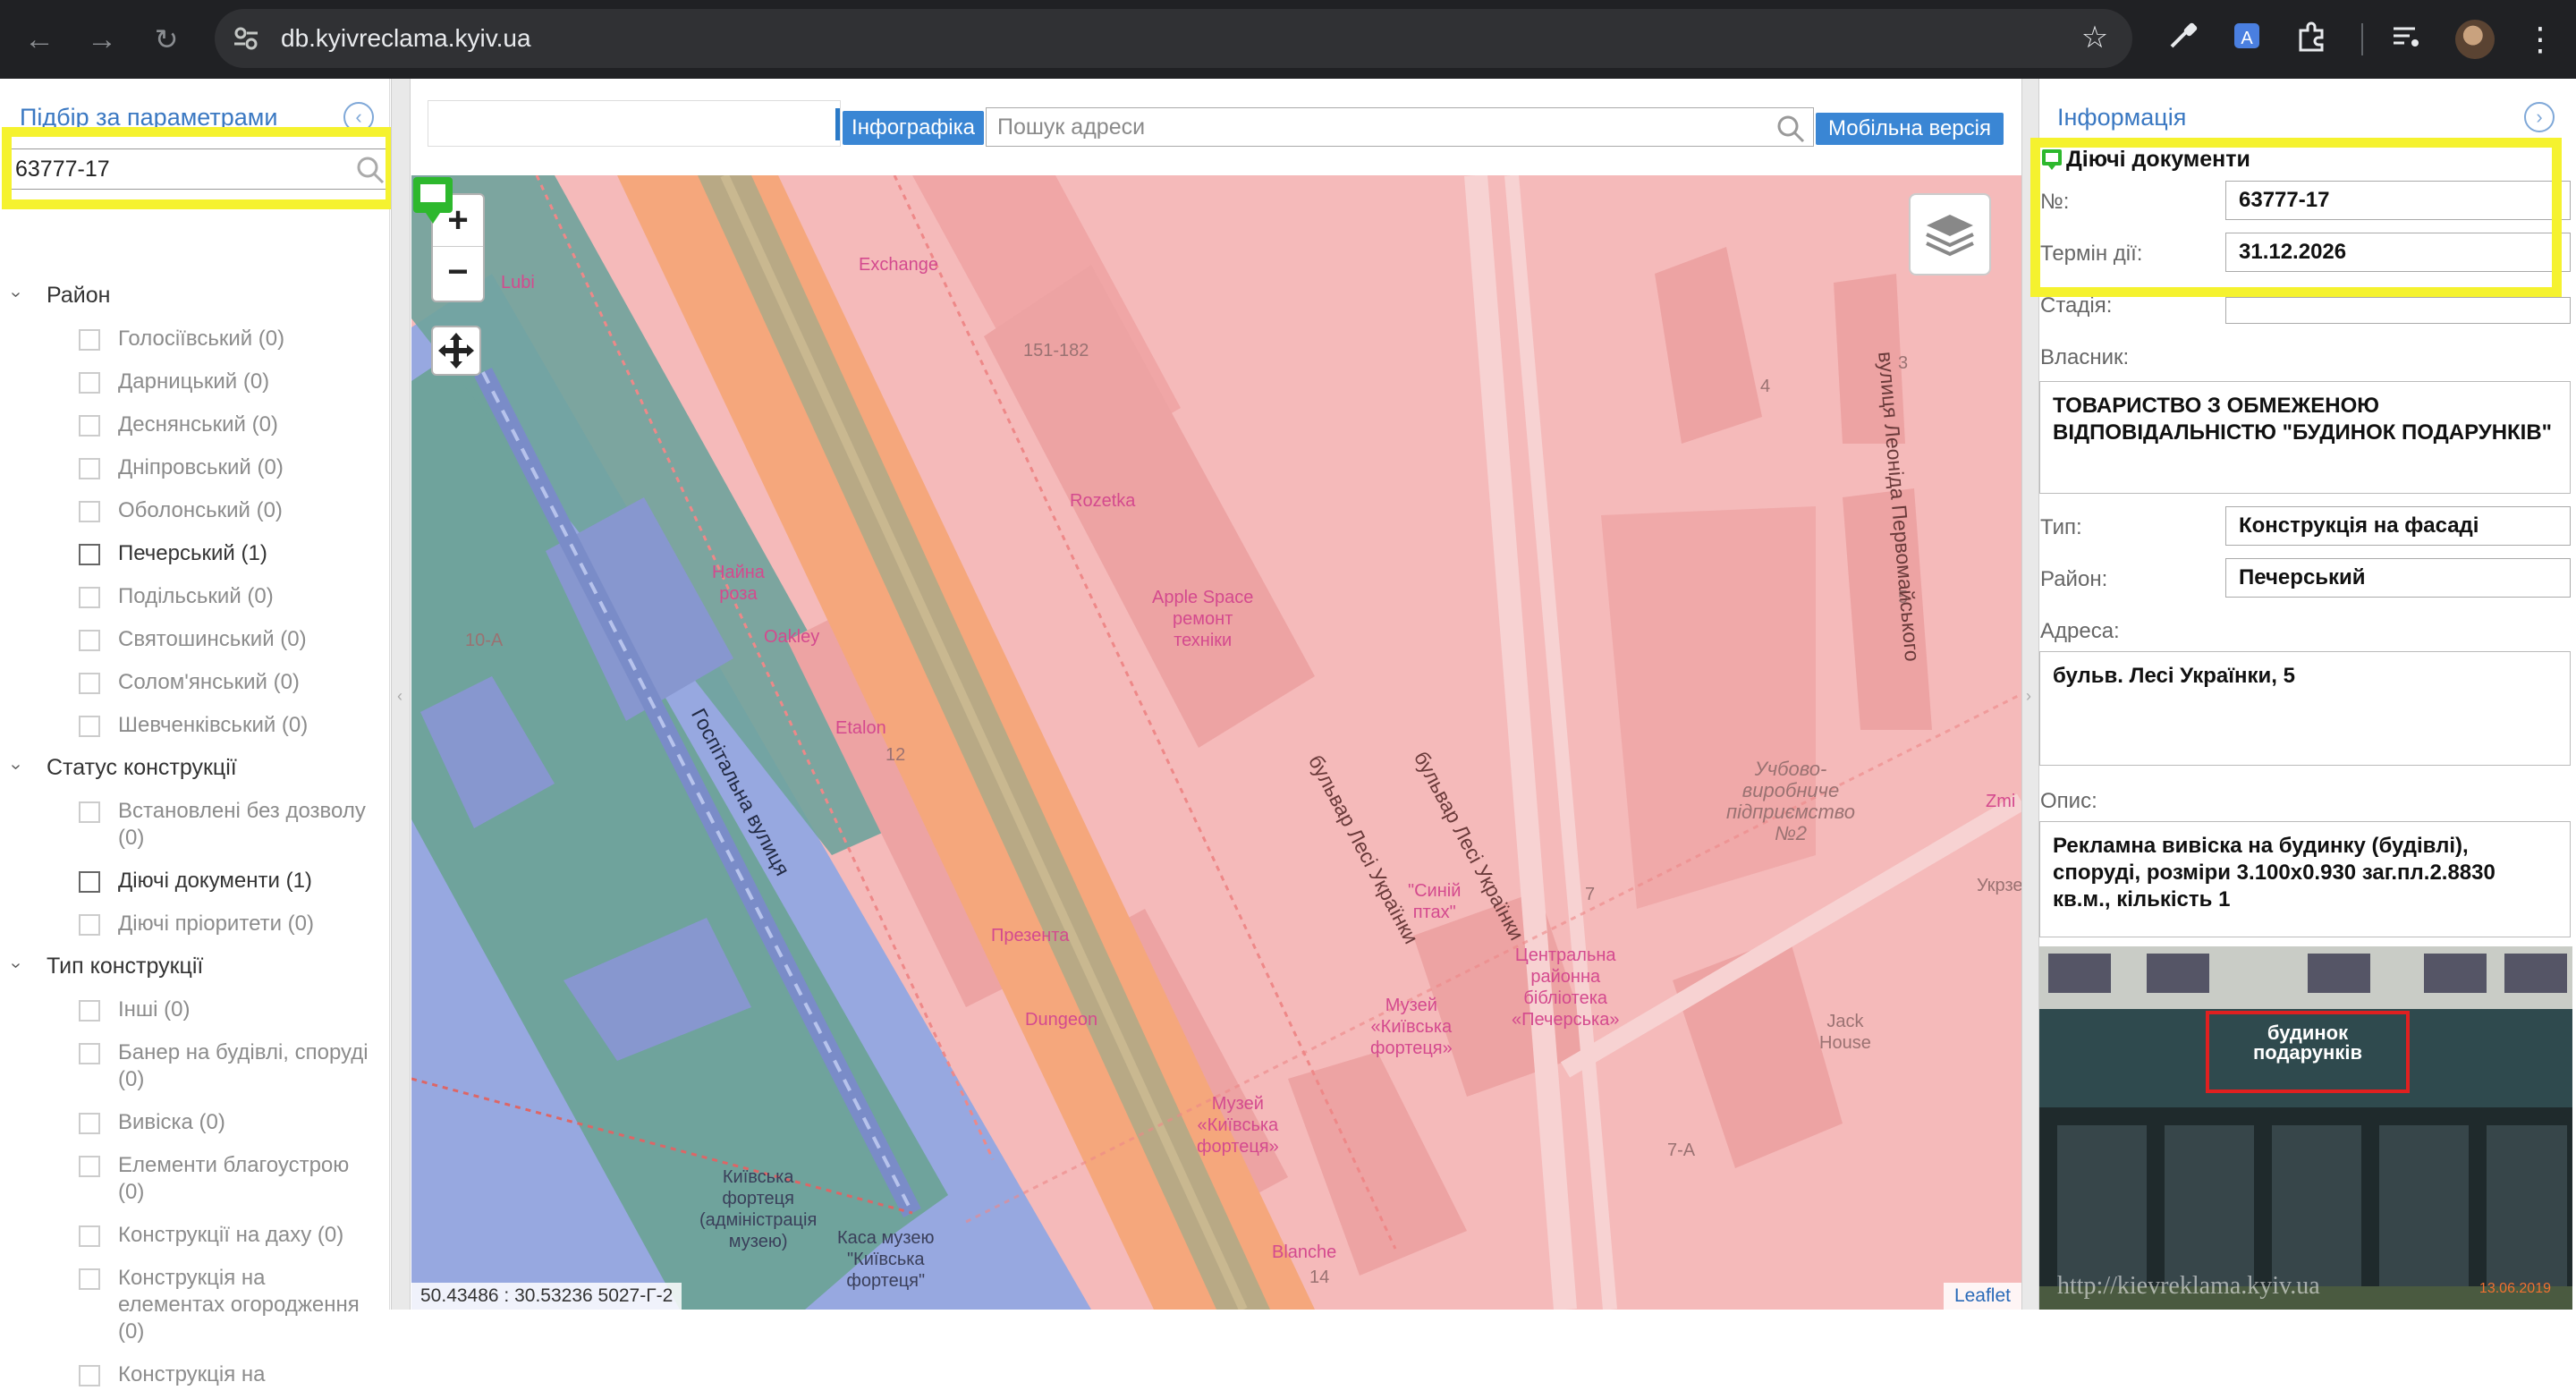  I want to click on filter-option: Встановлені без дозволу (0), so click(195, 827).